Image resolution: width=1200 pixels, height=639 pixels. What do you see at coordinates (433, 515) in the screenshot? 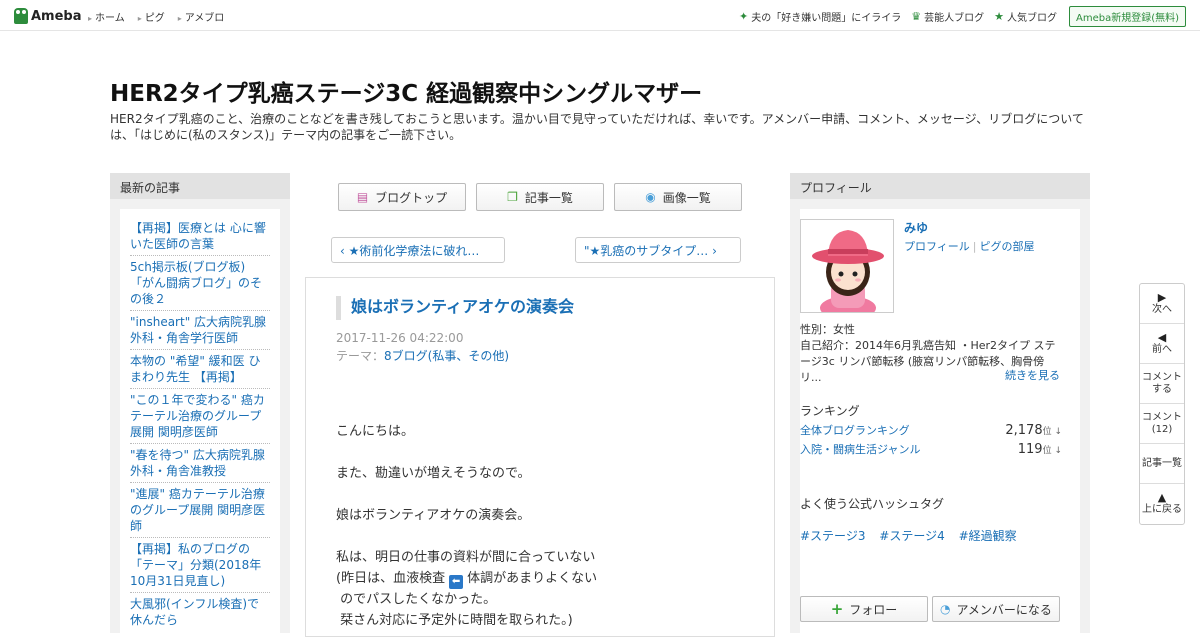
I see `body-line: 娘はボランティアオケの演奏会。` at bounding box center [433, 515].